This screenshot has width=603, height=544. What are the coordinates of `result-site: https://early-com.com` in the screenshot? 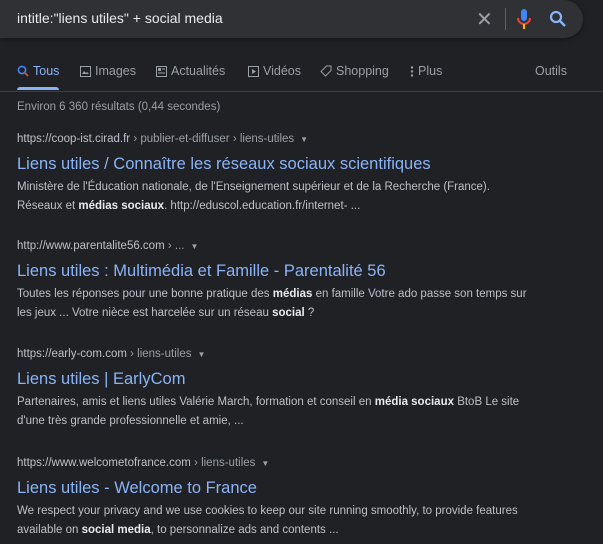 It's located at (72, 354).